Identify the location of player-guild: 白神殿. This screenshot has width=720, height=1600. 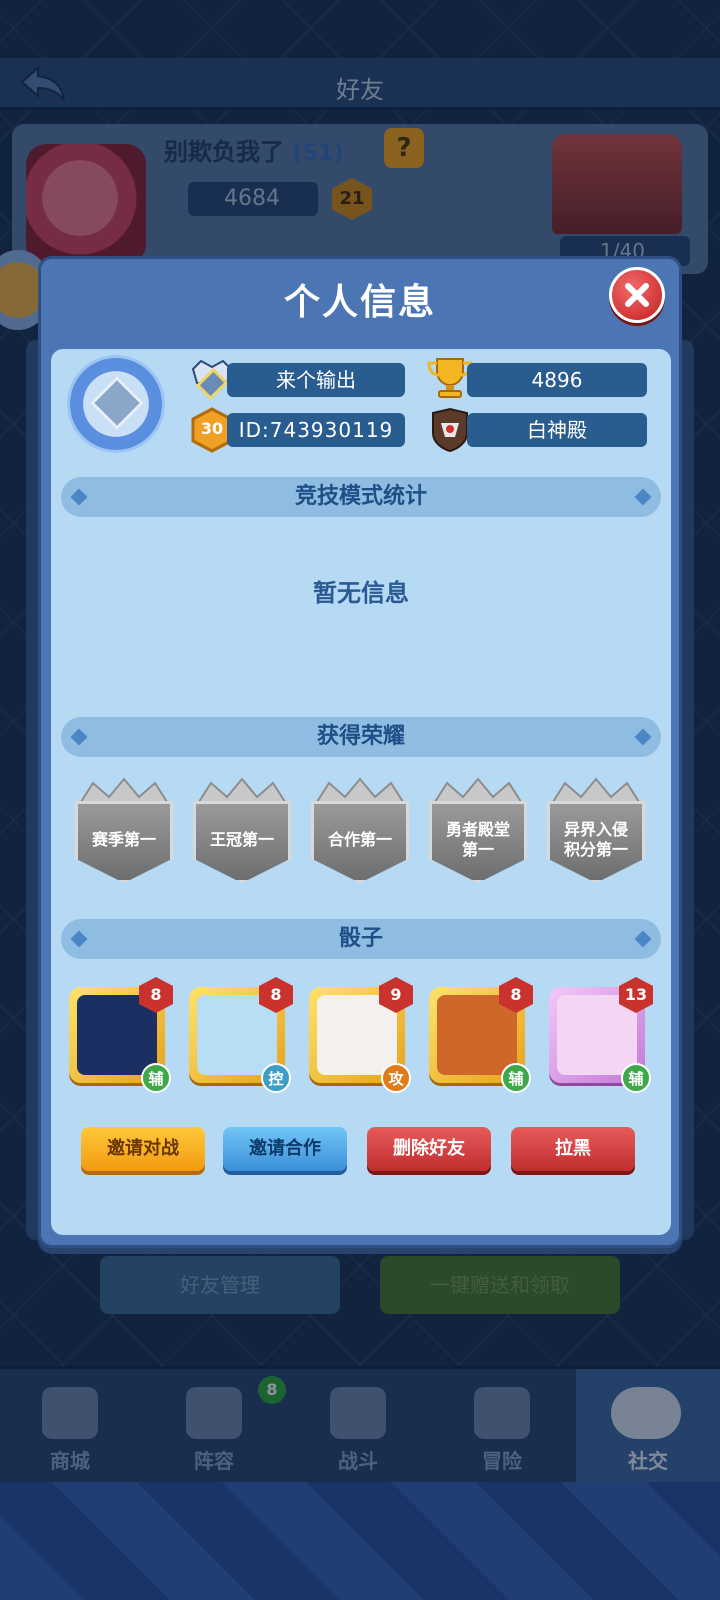
(557, 430).